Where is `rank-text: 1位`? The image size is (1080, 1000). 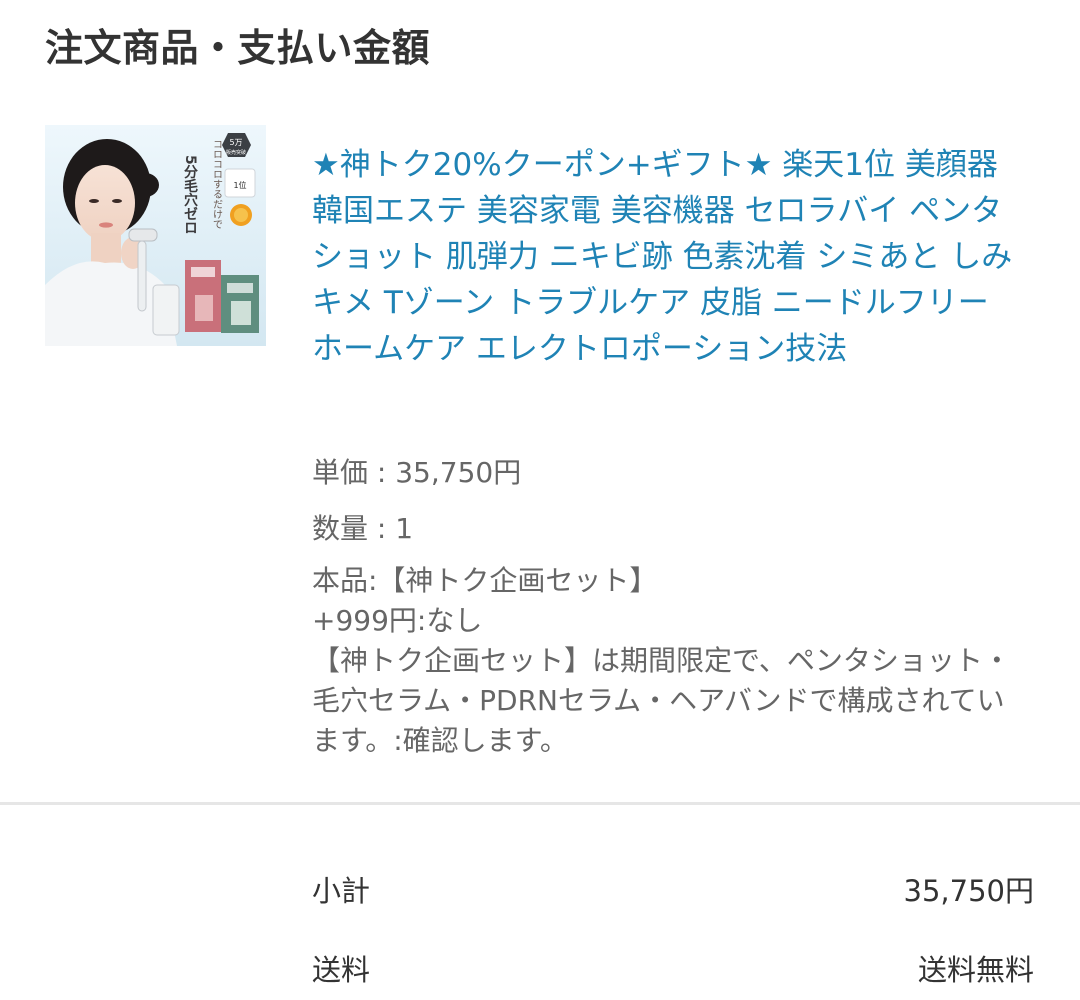
rank-text: 1位 is located at coordinates (239, 185).